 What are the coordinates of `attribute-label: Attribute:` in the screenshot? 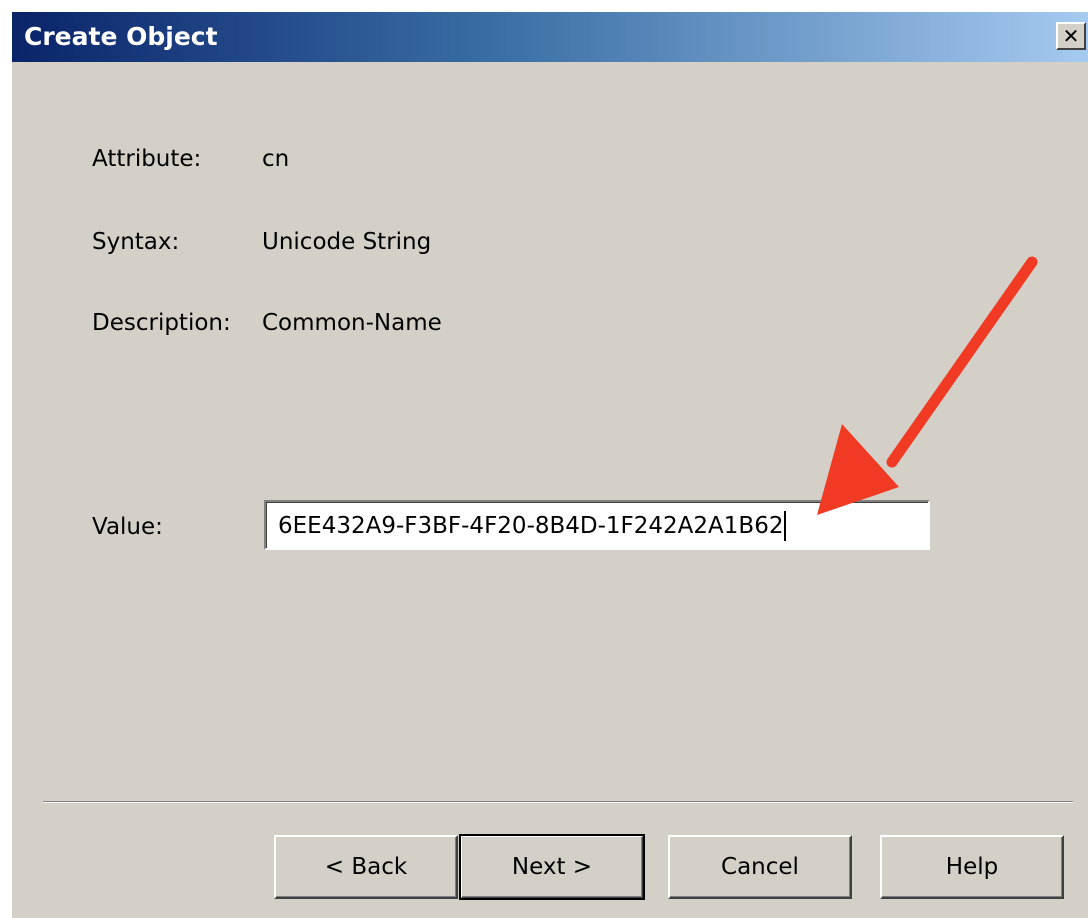 It's located at (147, 159).